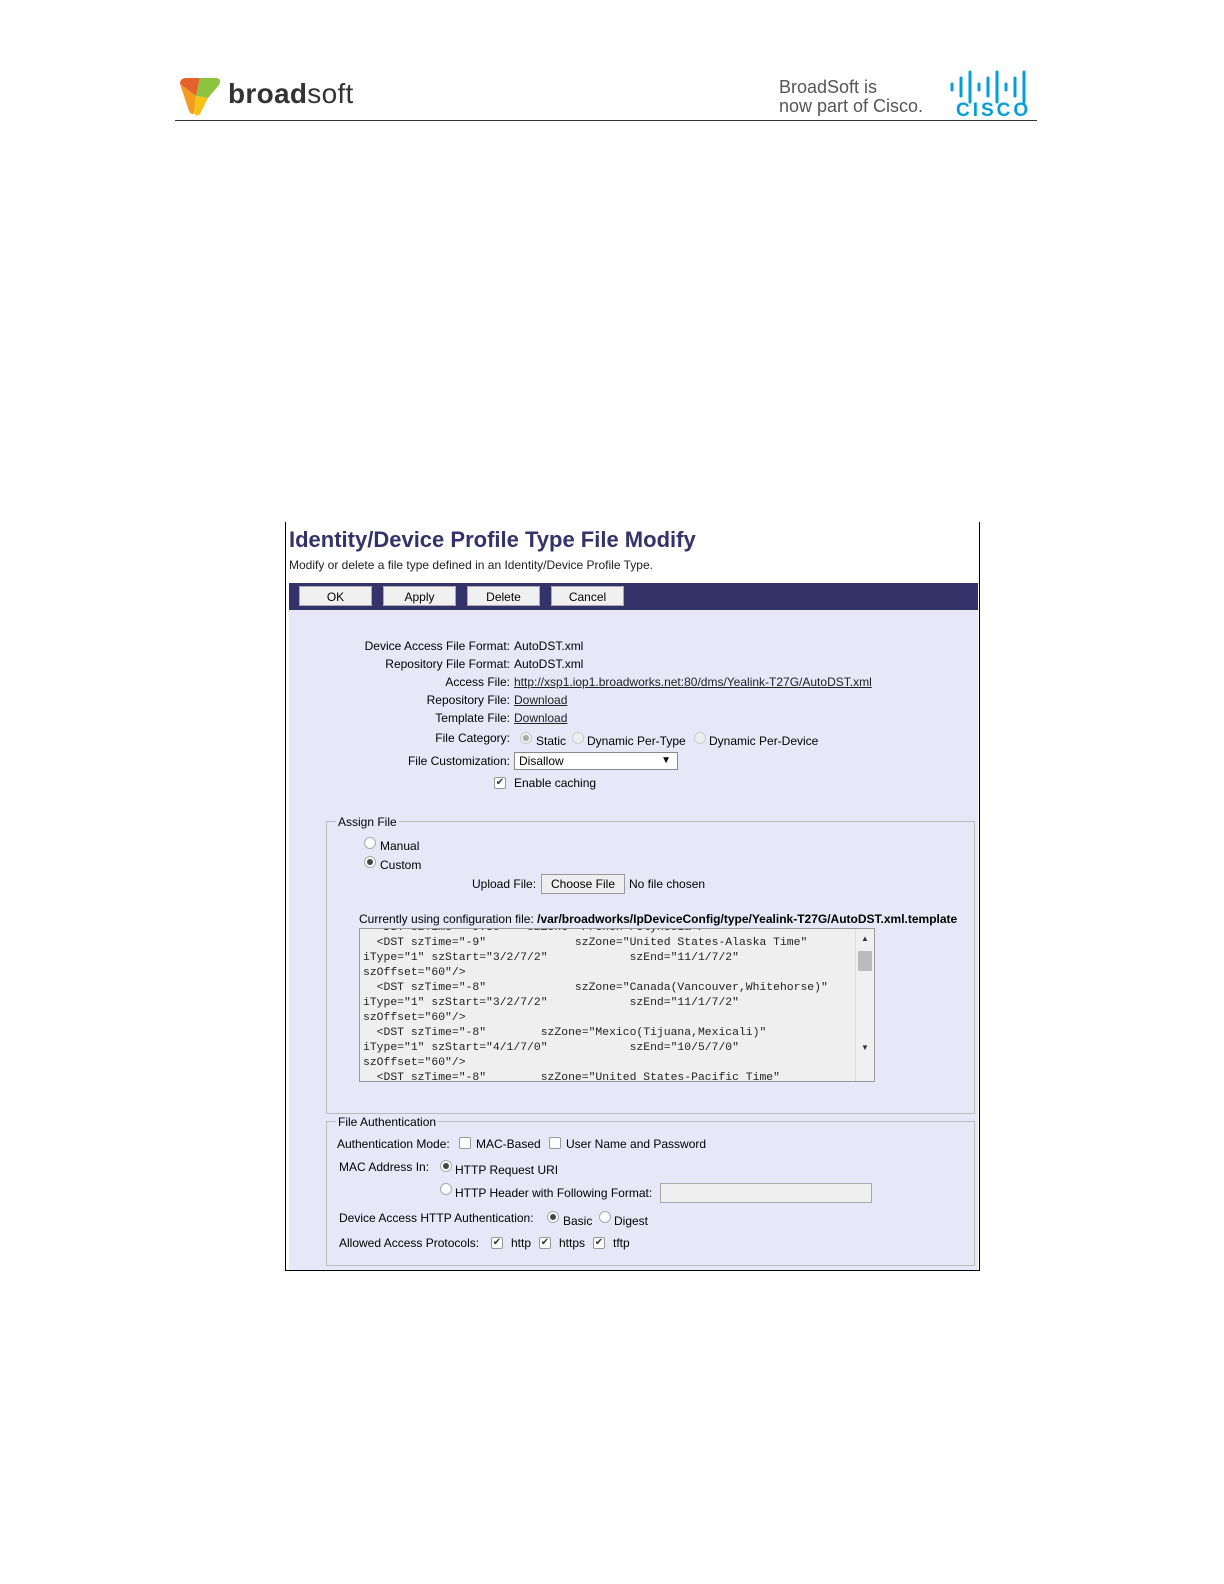 Image resolution: width=1224 pixels, height=1584 pixels. Describe the element at coordinates (446, 1166) in the screenshot. I see `http-request-uri-radio` at that location.